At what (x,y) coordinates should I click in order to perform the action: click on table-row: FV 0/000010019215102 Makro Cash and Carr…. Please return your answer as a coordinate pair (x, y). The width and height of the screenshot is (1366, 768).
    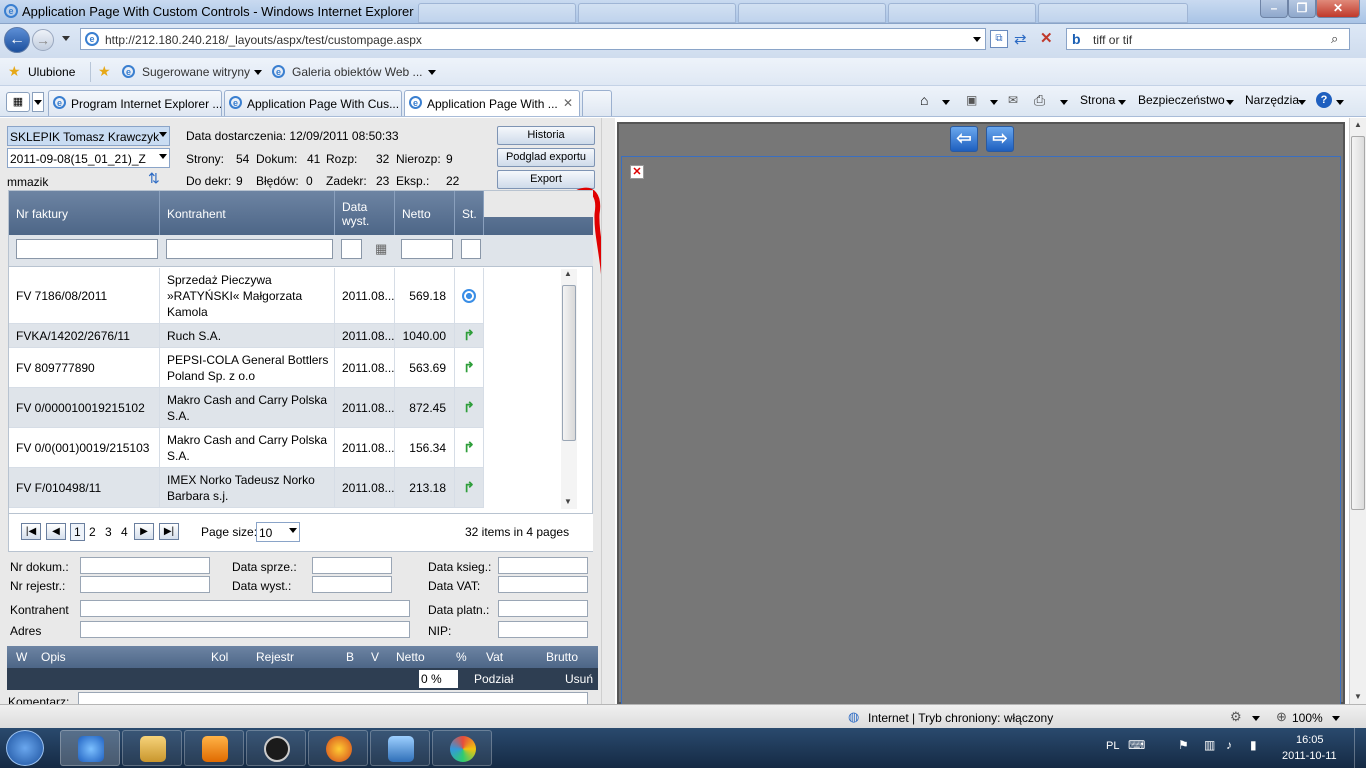
    Looking at the image, I should click on (246, 408).